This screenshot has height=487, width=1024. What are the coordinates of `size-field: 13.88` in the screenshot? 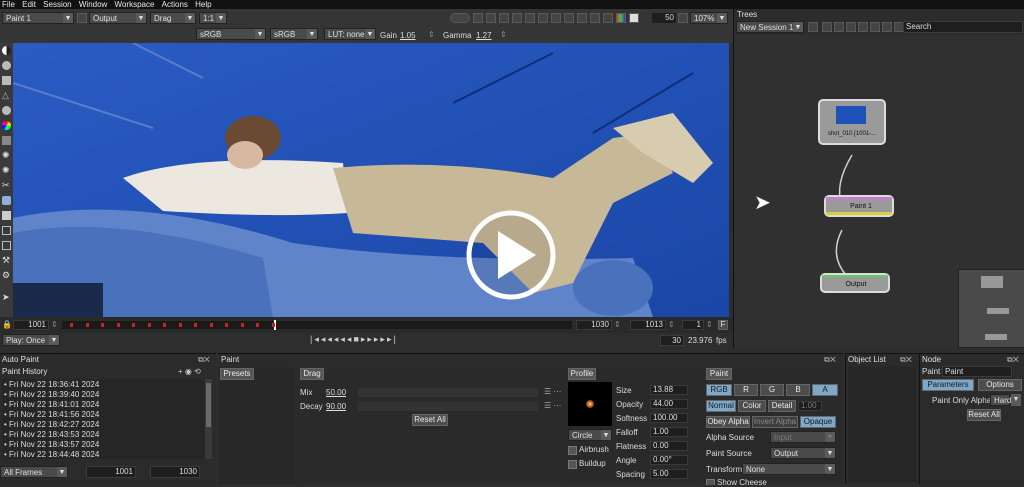 It's located at (669, 390).